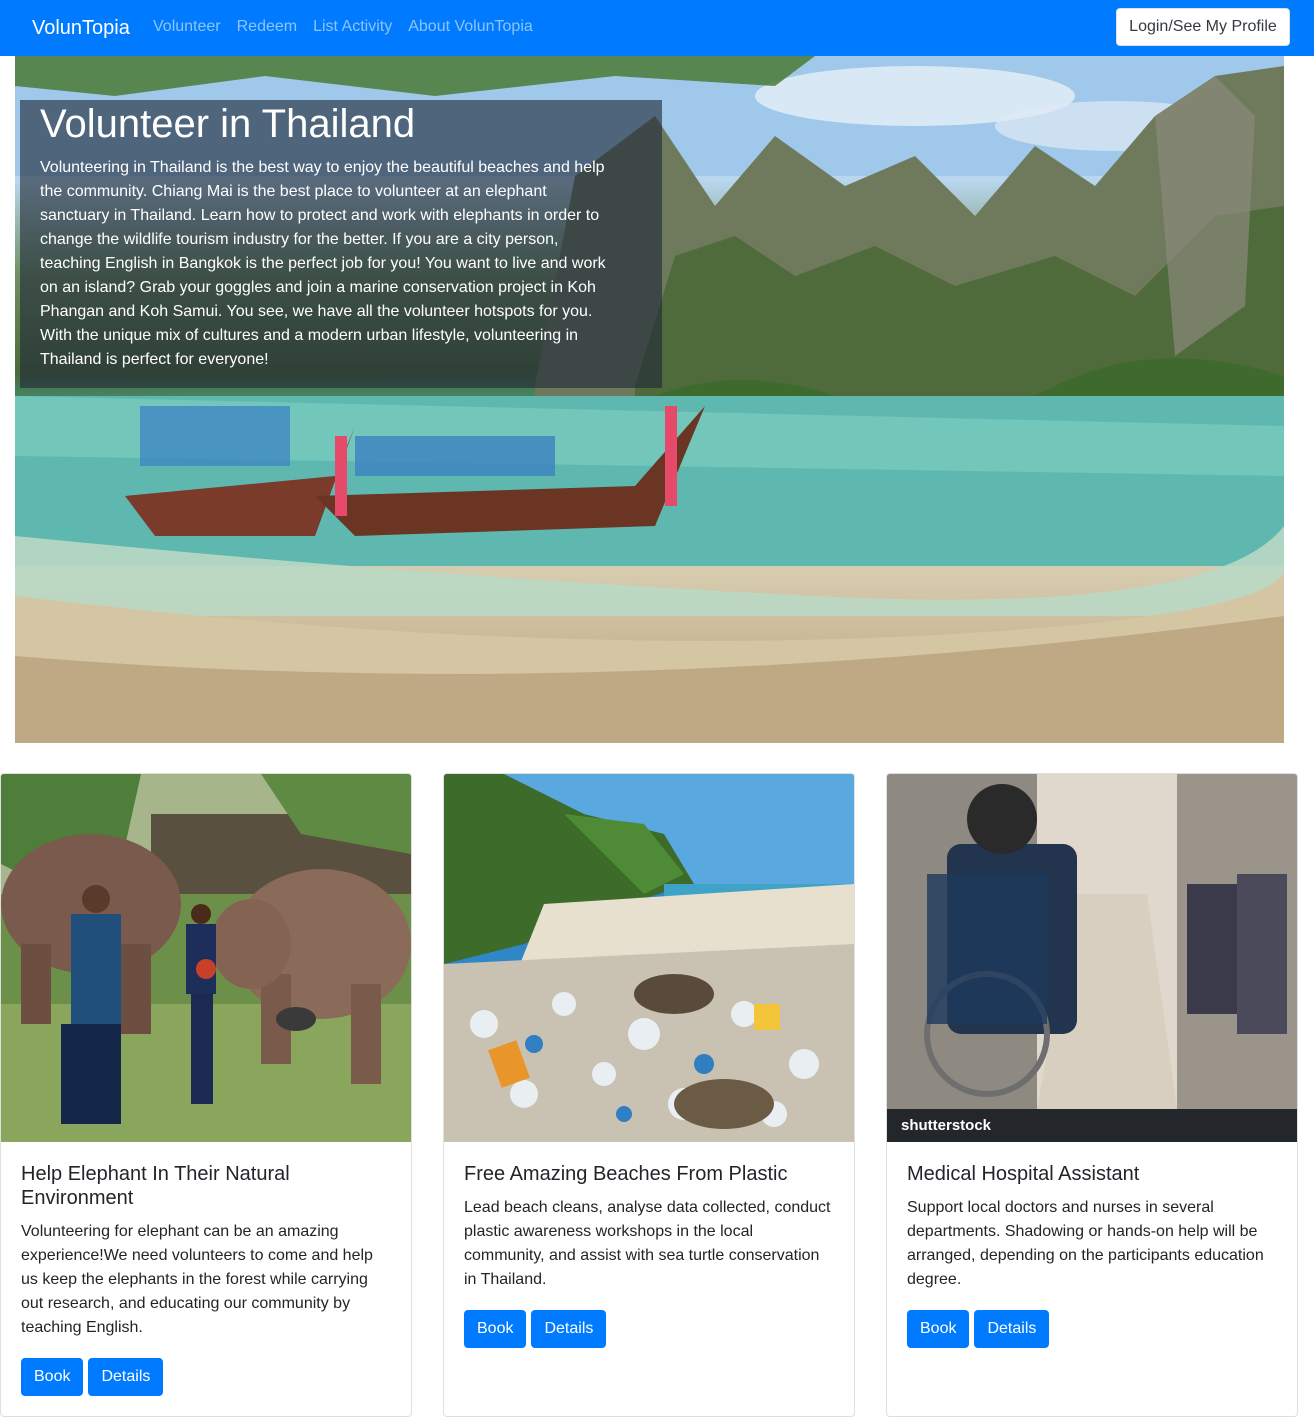  What do you see at coordinates (1023, 1174) in the screenshot?
I see `card-title: Medical Hospital Assistant` at bounding box center [1023, 1174].